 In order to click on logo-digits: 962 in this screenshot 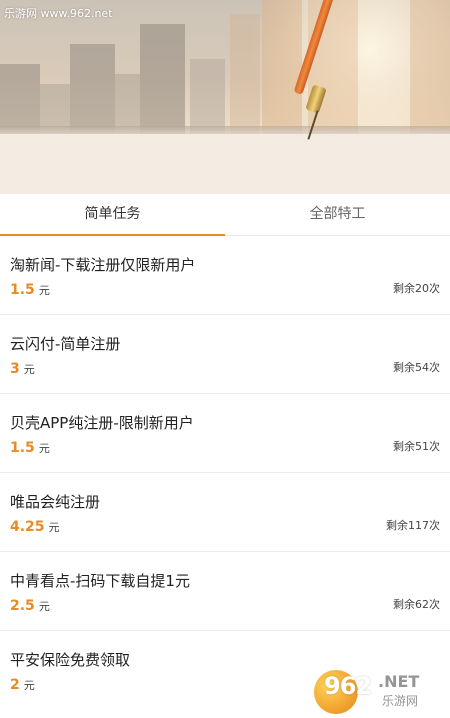, I will do `click(348, 686)`.